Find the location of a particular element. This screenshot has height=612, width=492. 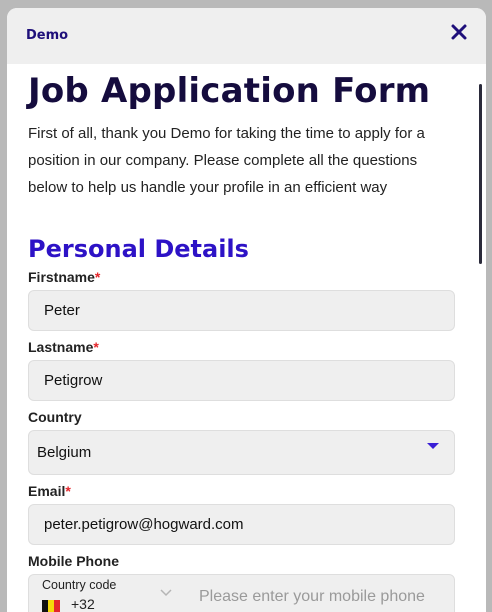

scrollbar is located at coordinates (480, 174).